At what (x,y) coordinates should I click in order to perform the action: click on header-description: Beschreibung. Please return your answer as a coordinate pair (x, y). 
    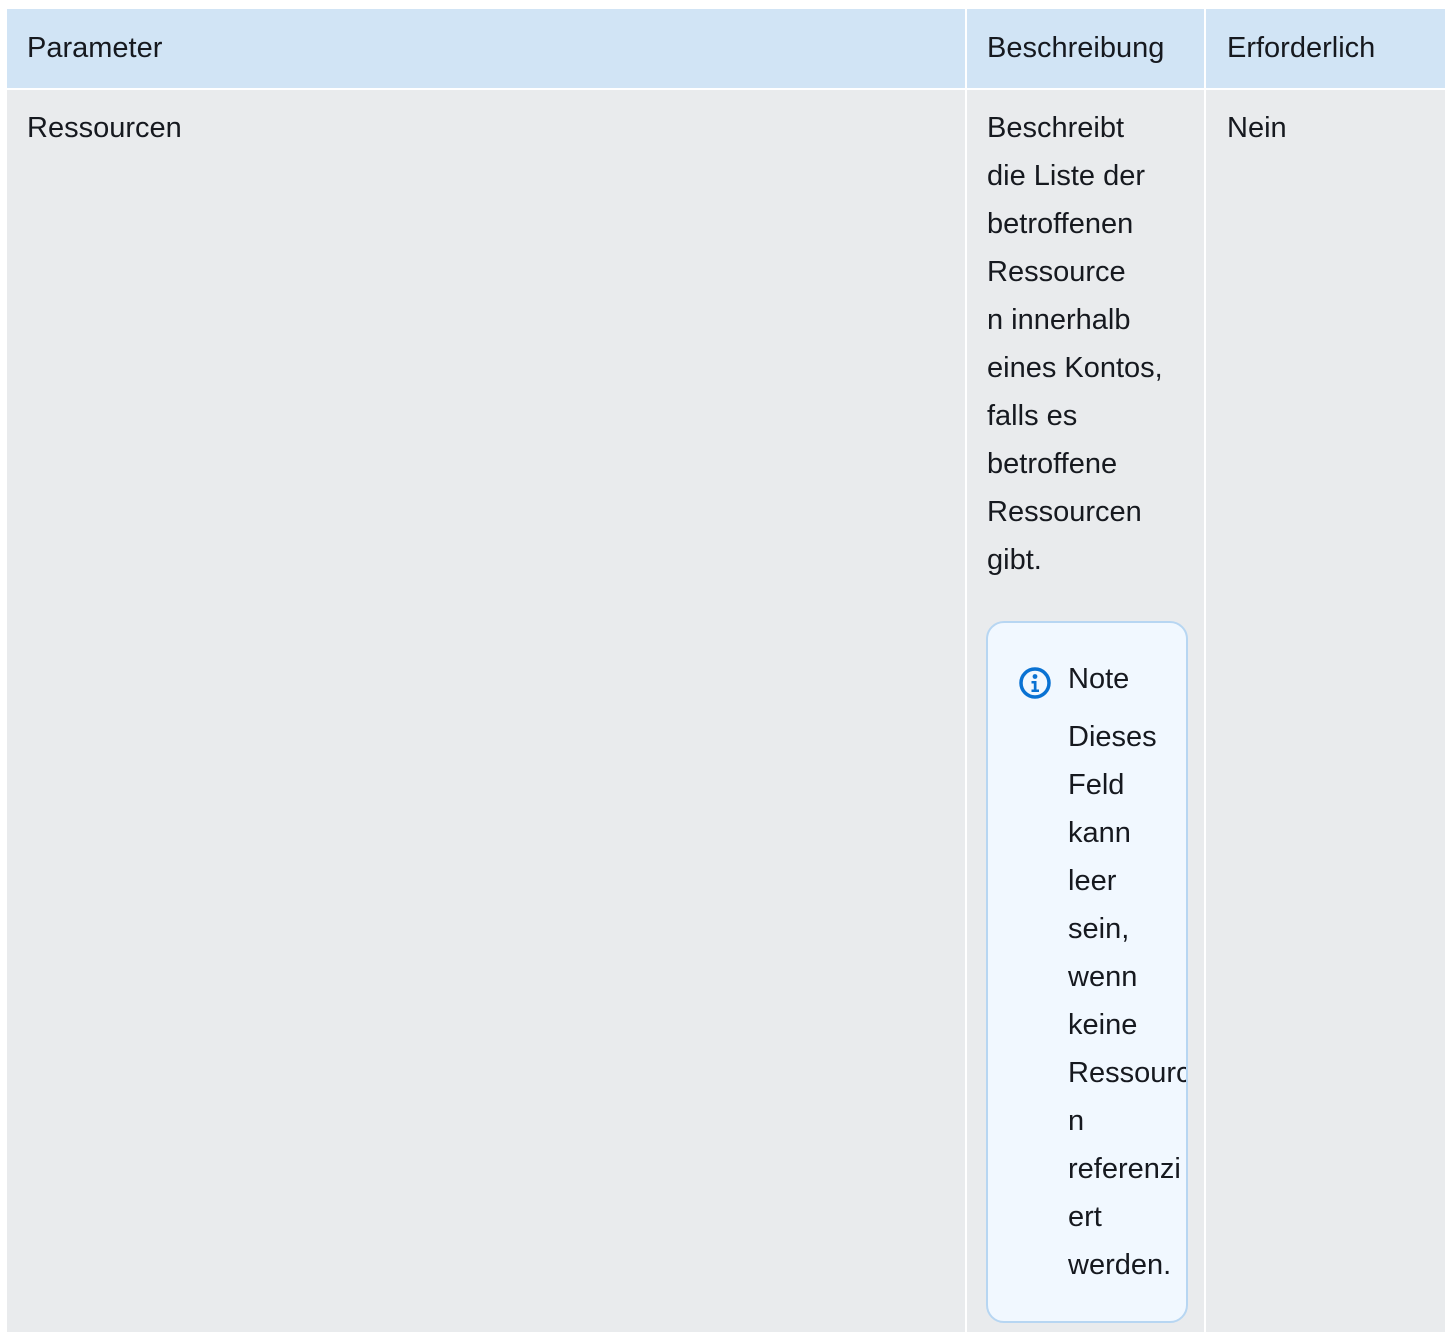
    Looking at the image, I should click on (1076, 48).